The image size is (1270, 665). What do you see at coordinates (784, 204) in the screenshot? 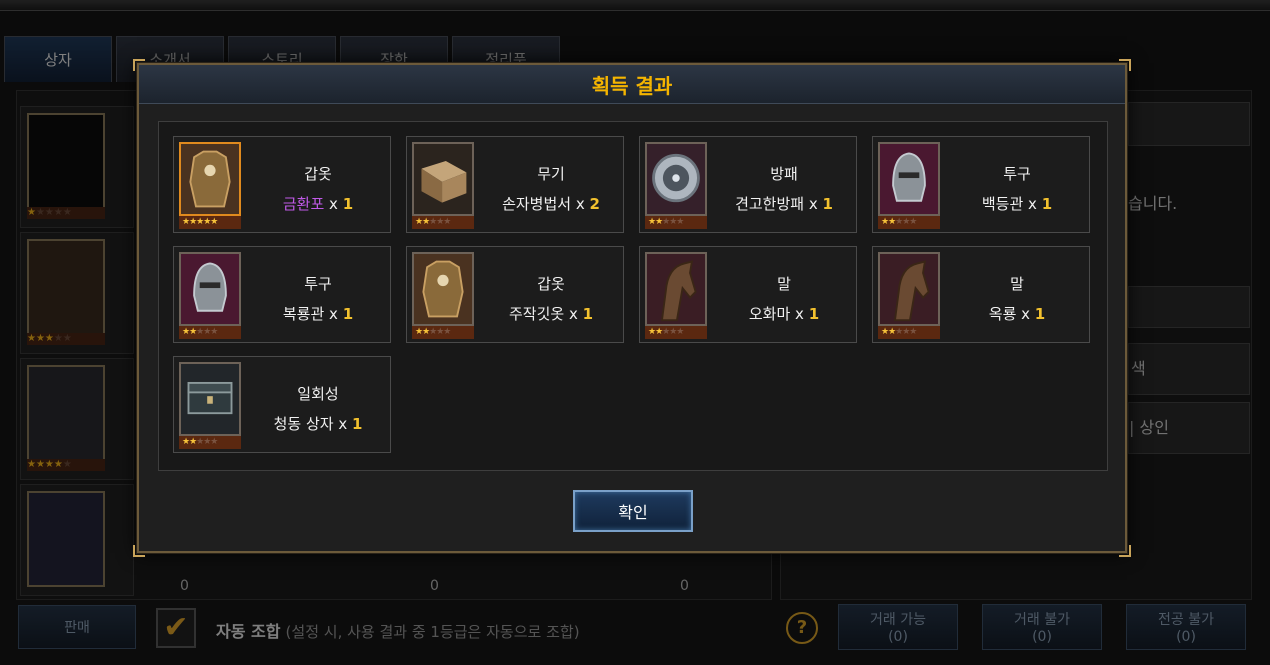
I see `item-name: 견고한방패 x 1` at bounding box center [784, 204].